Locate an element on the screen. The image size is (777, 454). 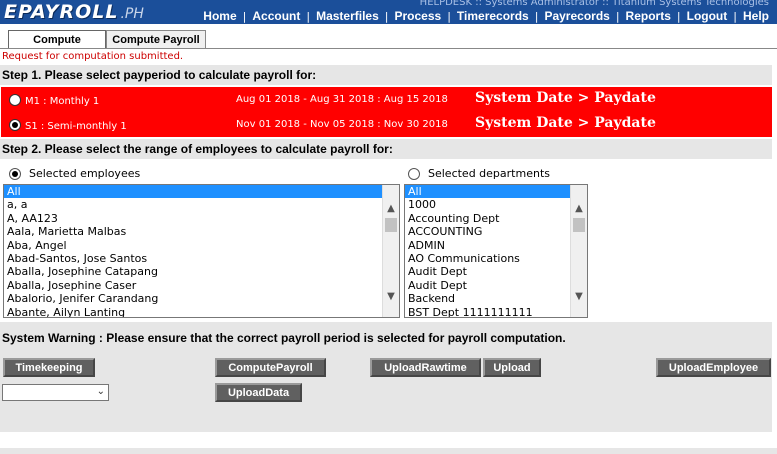
list-item: Aballa, Josephine Caser is located at coordinates (193, 285).